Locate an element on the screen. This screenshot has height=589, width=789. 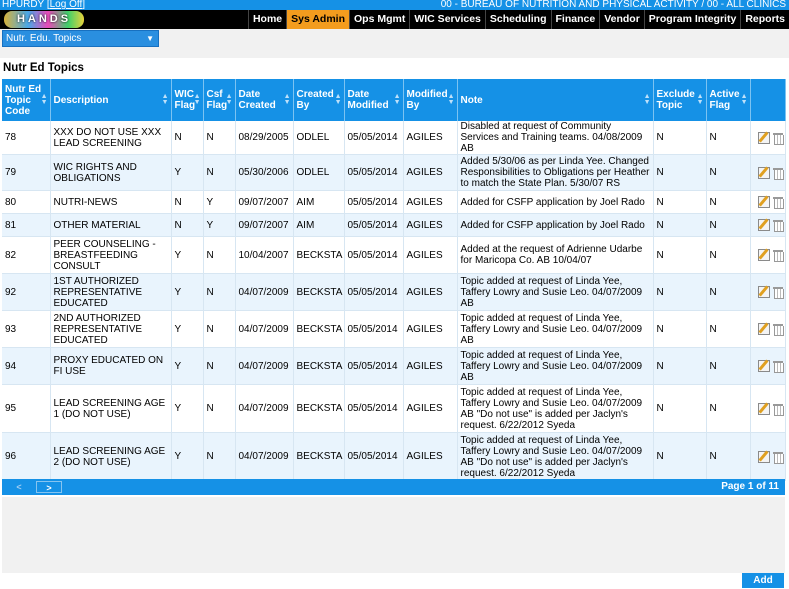
prev-page-button: < is located at coordinates (19, 487).